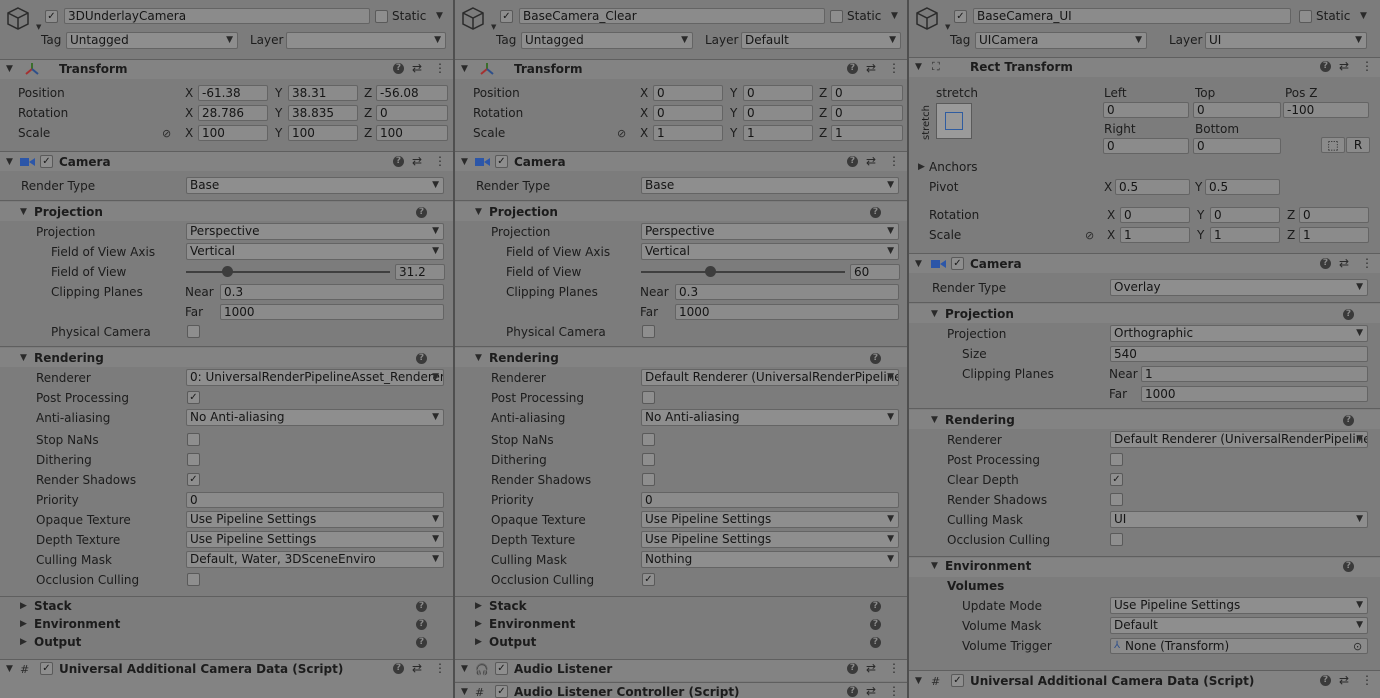 Image resolution: width=1380 pixels, height=698 pixels. I want to click on layer-dropdown: ▼, so click(366, 40).